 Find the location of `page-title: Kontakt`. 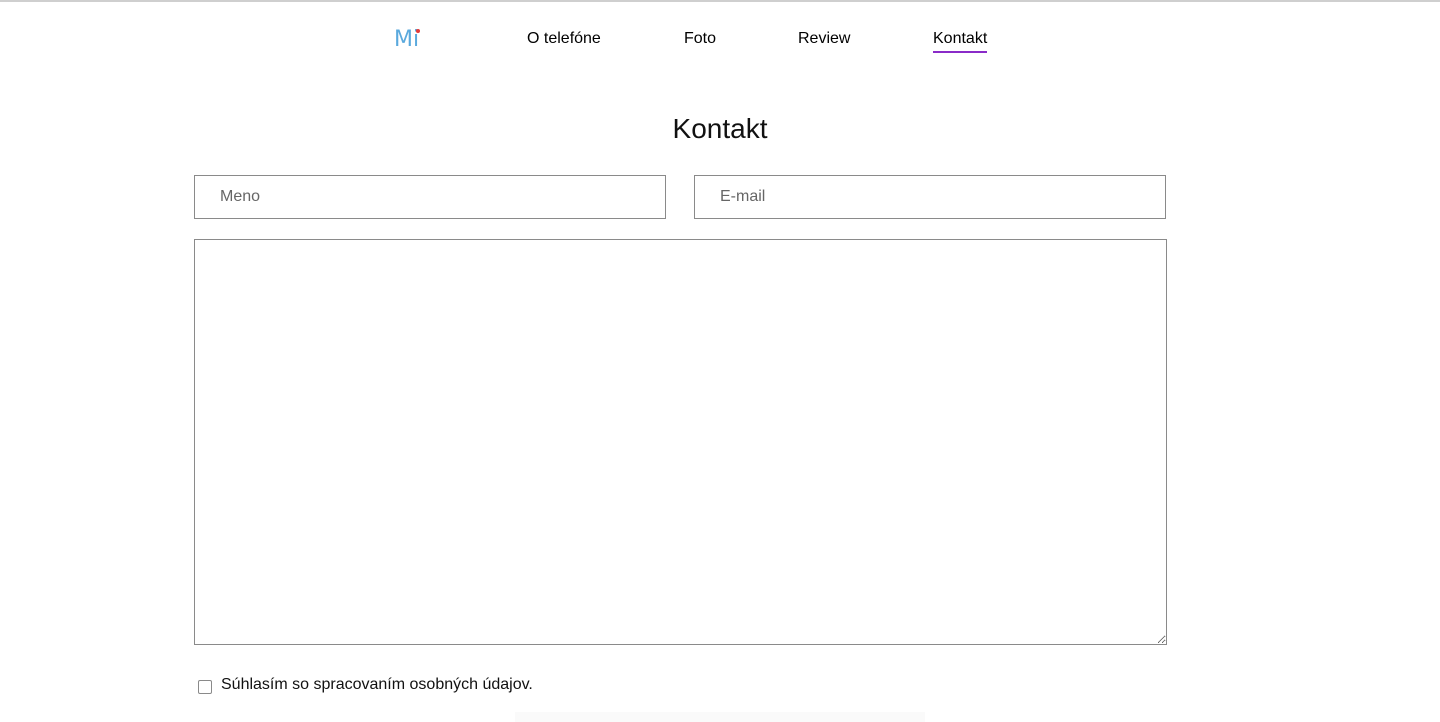

page-title: Kontakt is located at coordinates (720, 128).